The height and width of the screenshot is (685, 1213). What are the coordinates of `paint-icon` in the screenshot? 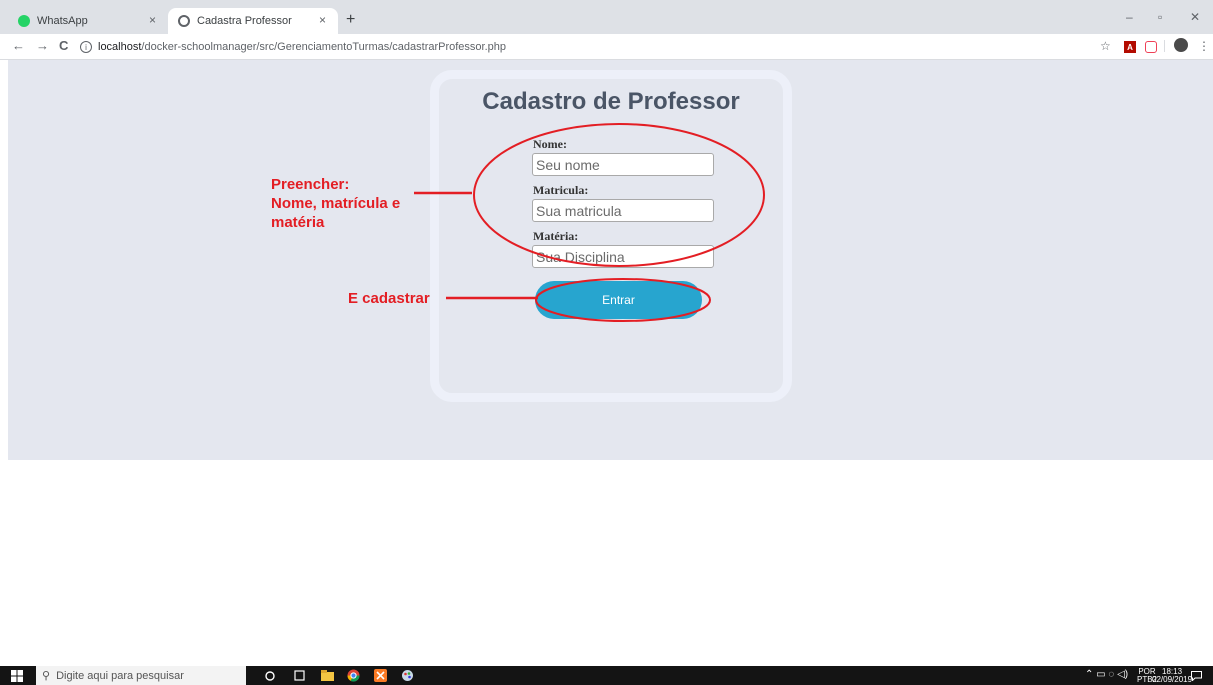 It's located at (407, 675).